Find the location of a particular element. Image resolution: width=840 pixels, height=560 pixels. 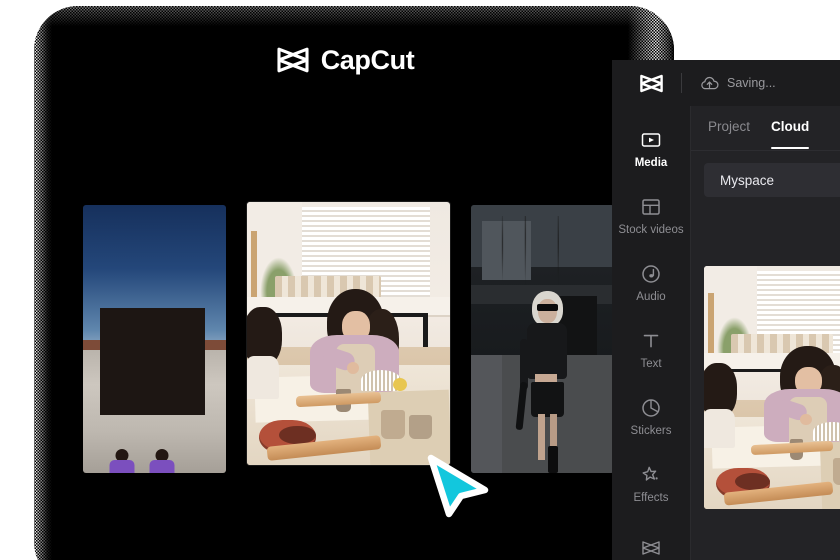

dark-backdrop-panel is located at coordinates (152, 362).